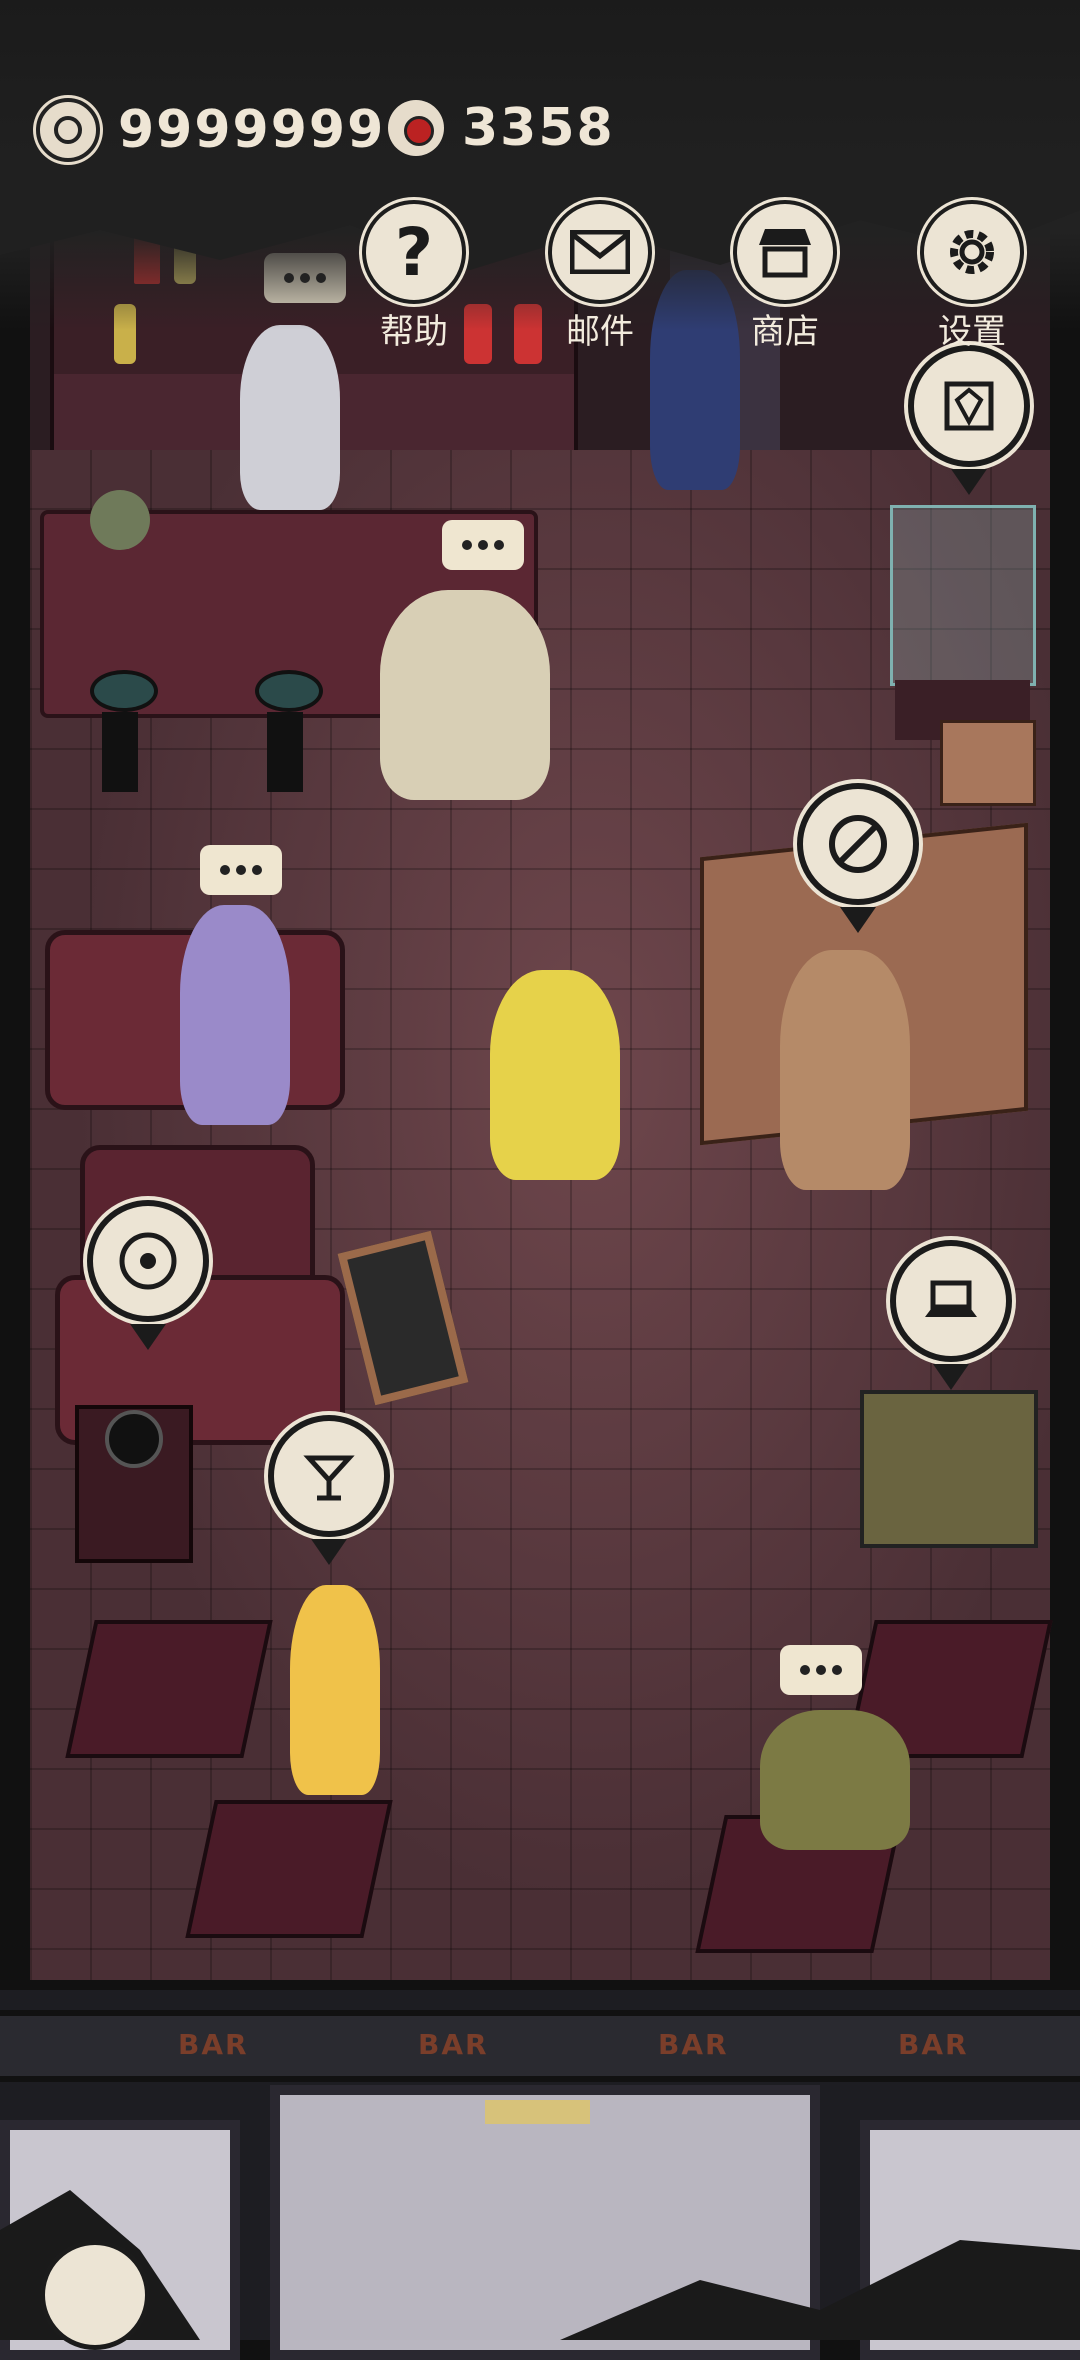 This screenshot has height=2360, width=1080. I want to click on envelope-icon, so click(600, 252).